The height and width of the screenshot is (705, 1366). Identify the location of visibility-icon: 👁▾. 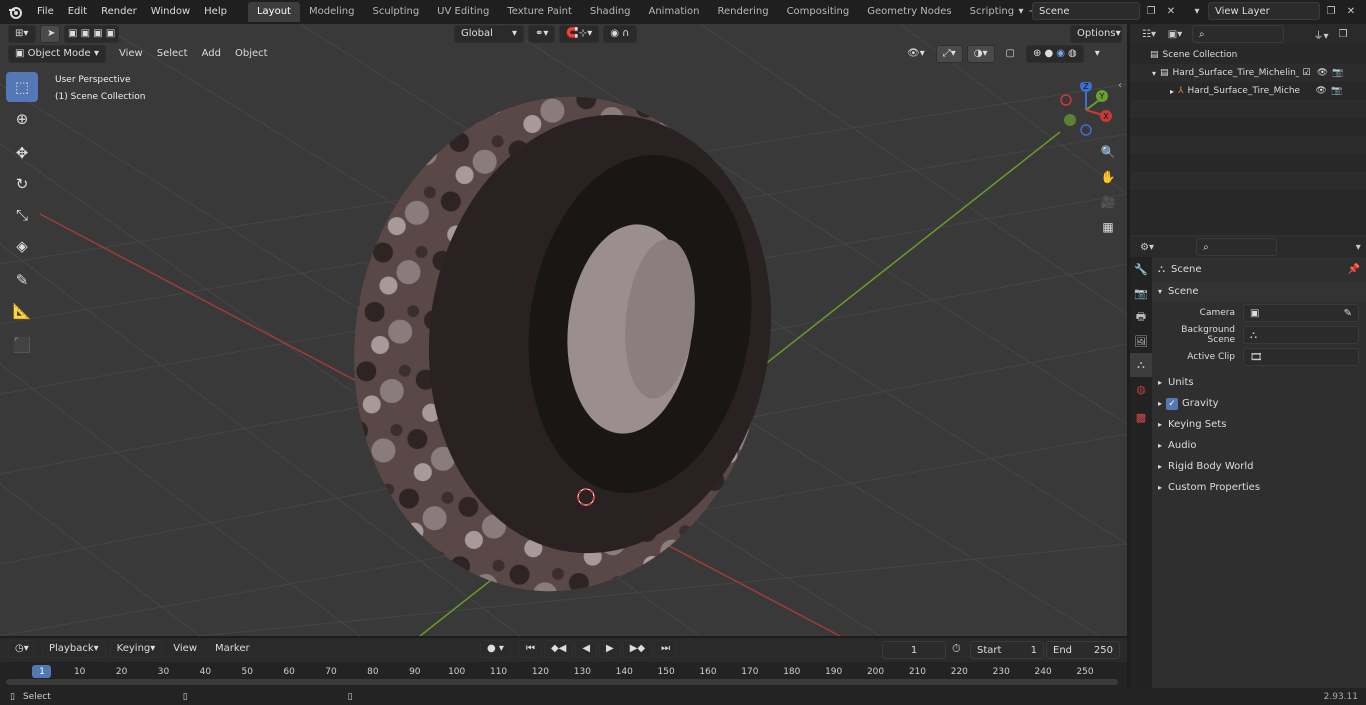
(916, 54).